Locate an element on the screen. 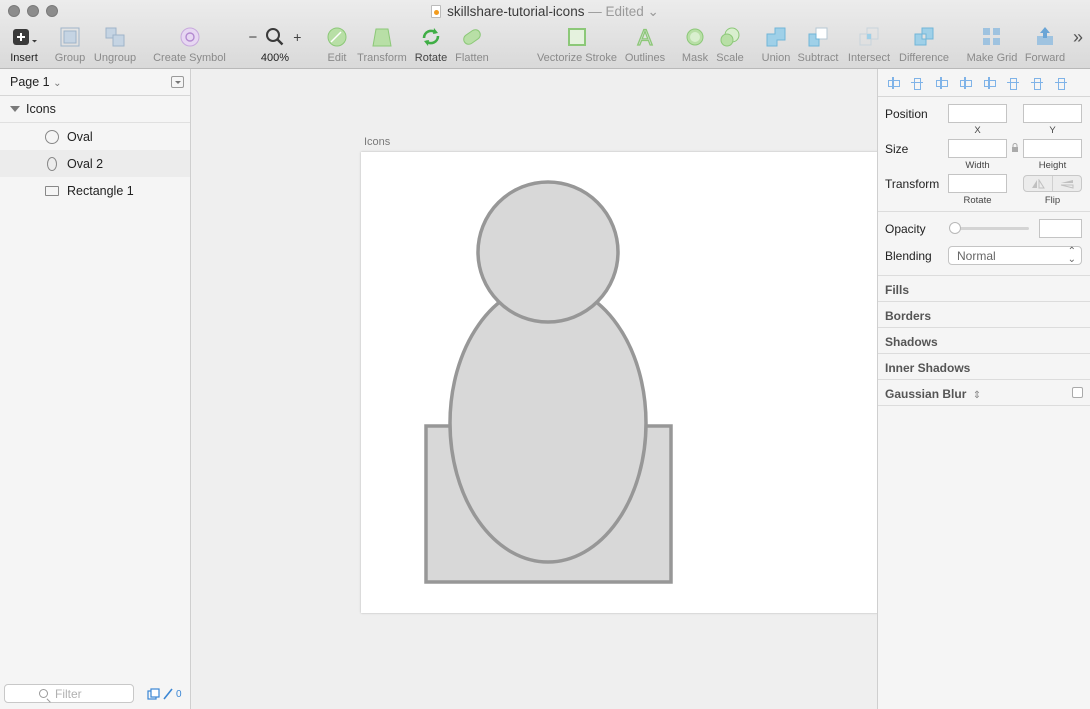  make-grid-button: Make Grid is located at coordinates (992, 45).